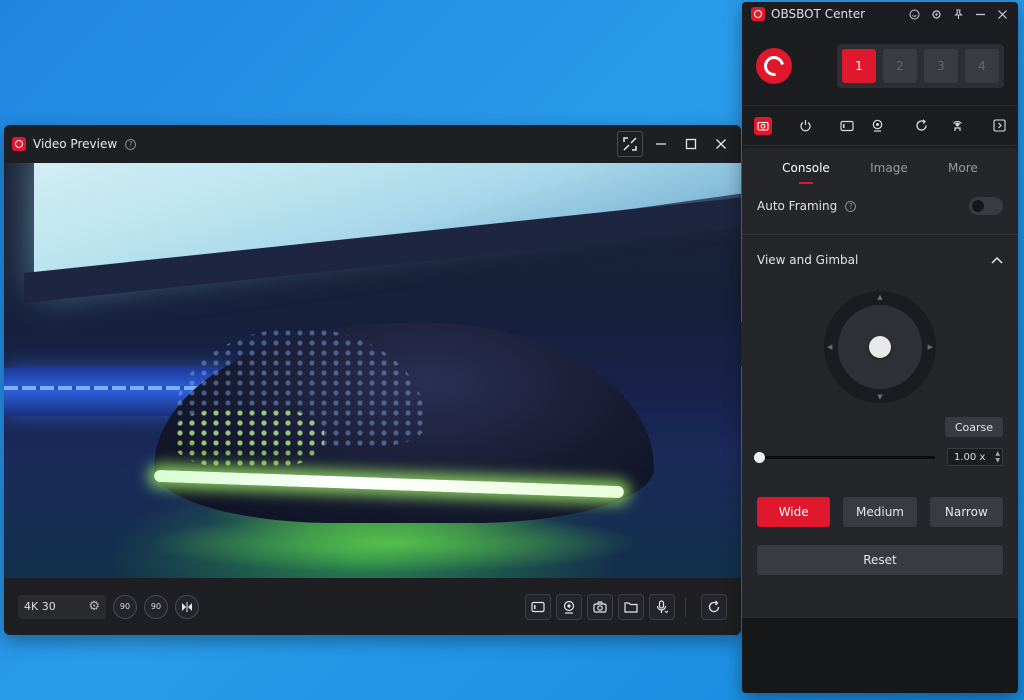  Describe the element at coordinates (997, 260) in the screenshot. I see `chevron-up-icon` at that location.